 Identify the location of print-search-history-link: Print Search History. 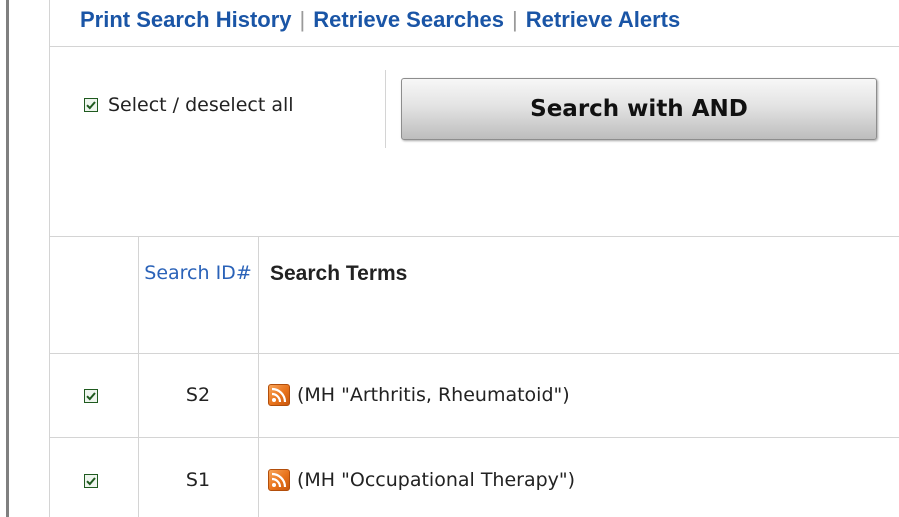
(186, 19).